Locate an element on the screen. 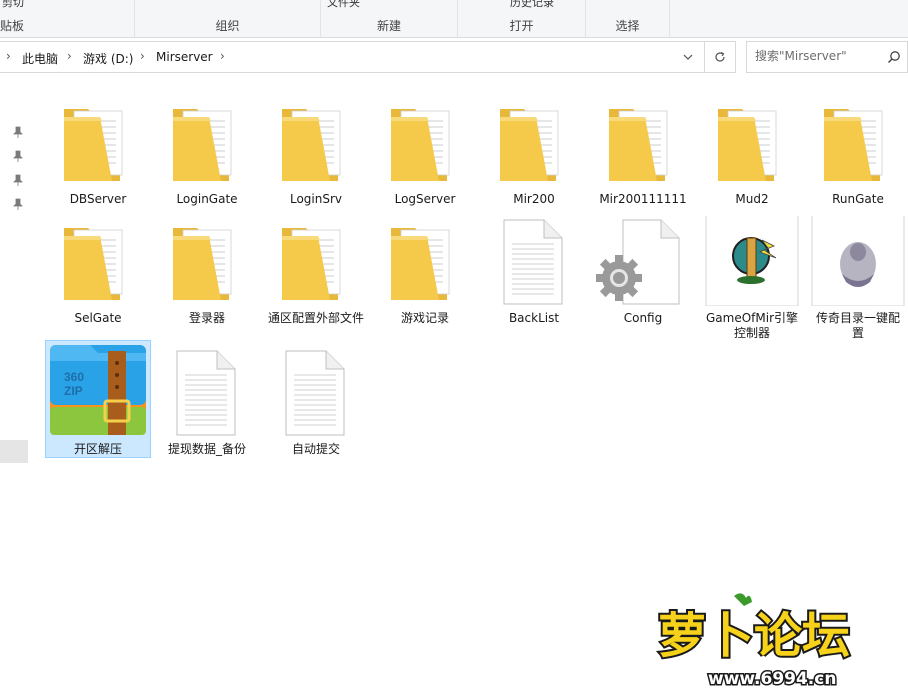  folder-item-mud2: Mud2 is located at coordinates (752, 149).